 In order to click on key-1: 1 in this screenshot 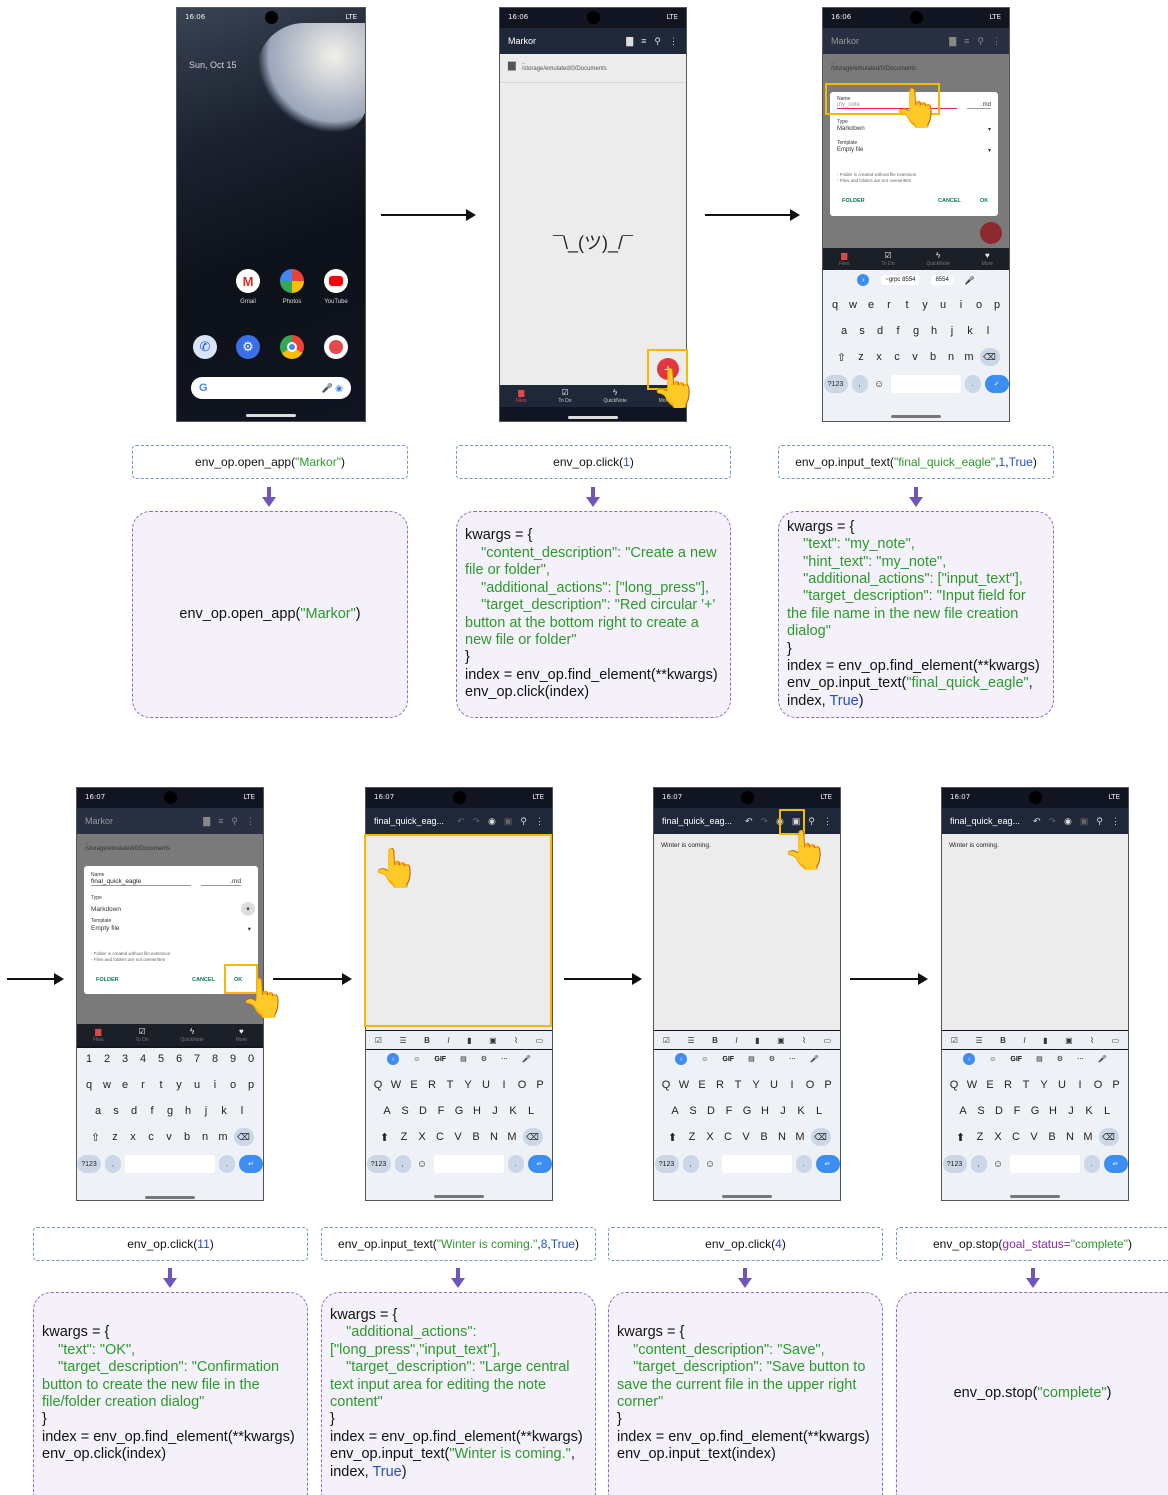, I will do `click(89, 1059)`.